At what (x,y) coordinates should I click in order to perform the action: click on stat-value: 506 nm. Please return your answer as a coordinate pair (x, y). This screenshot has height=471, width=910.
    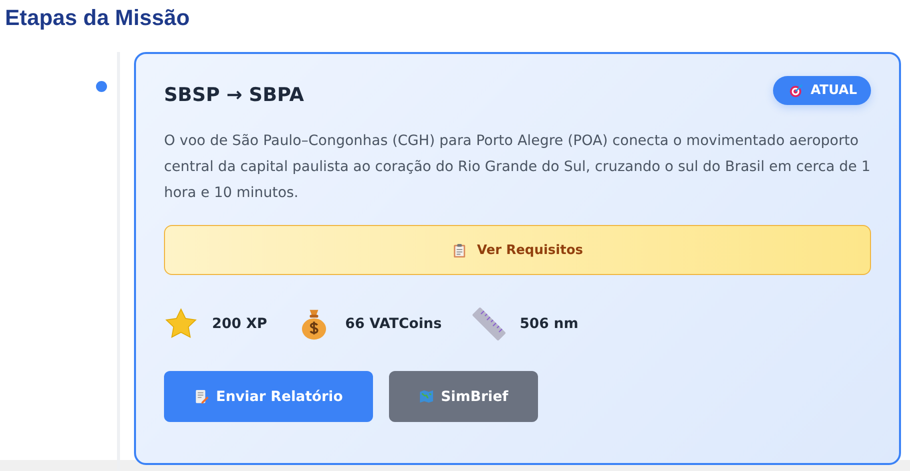
    Looking at the image, I should click on (549, 324).